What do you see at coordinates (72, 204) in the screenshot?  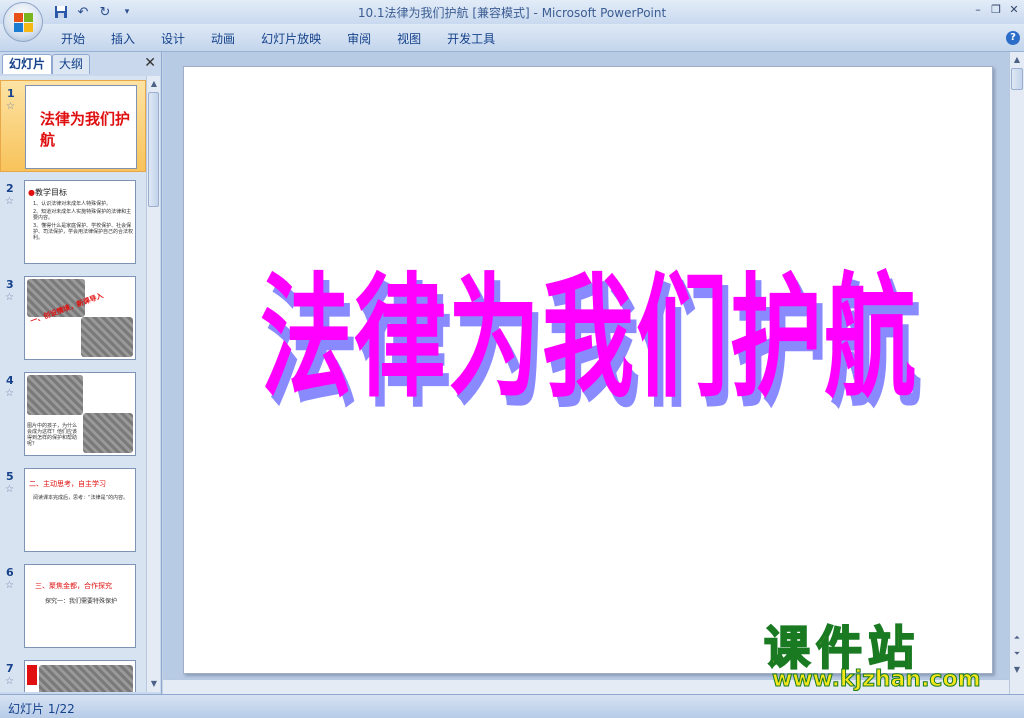 I see `thumb-text: 1、认识法律对未成年人特殊保护。` at bounding box center [72, 204].